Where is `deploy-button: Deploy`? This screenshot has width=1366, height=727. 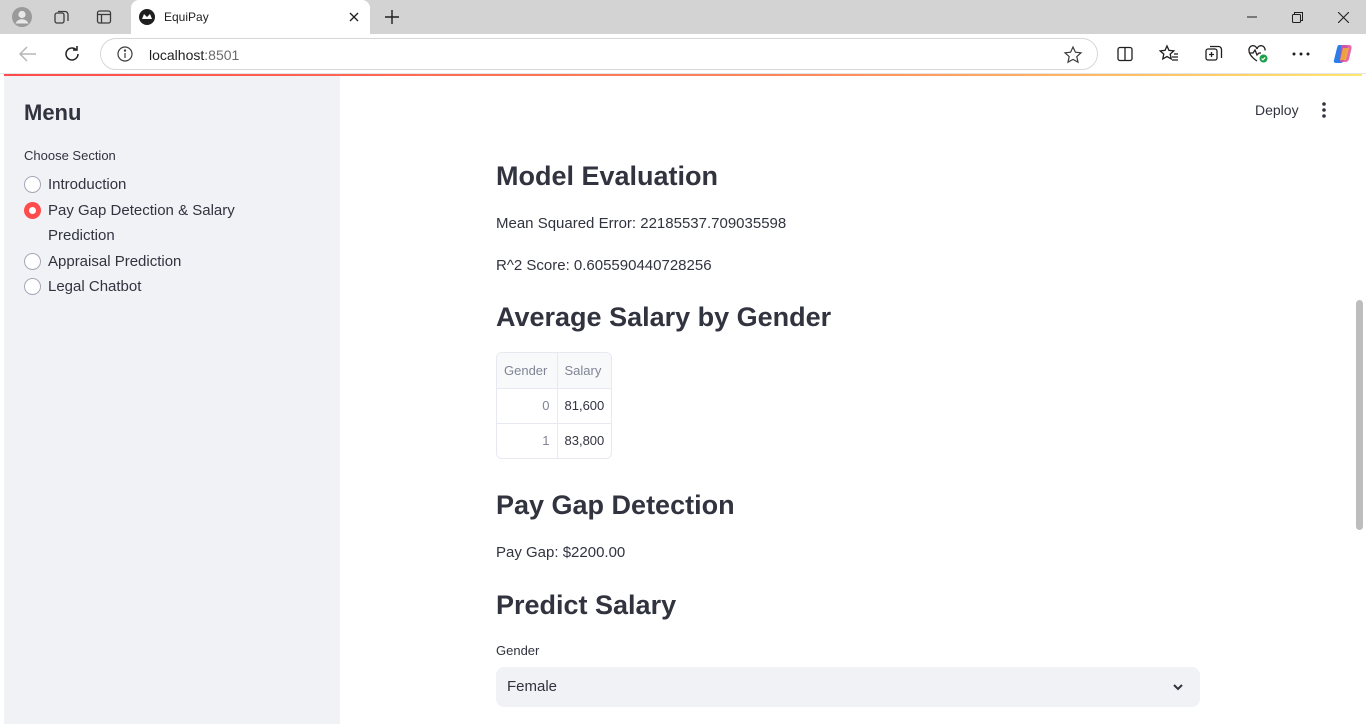 deploy-button: Deploy is located at coordinates (1277, 110).